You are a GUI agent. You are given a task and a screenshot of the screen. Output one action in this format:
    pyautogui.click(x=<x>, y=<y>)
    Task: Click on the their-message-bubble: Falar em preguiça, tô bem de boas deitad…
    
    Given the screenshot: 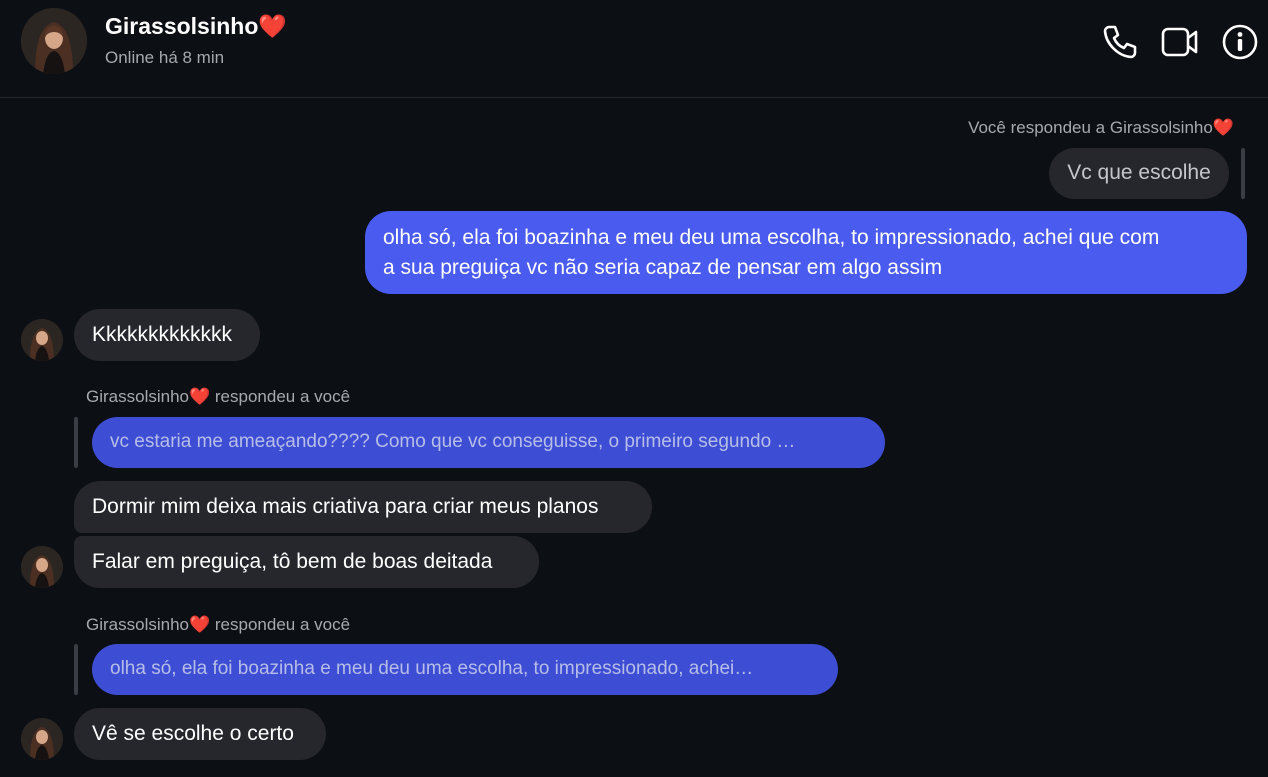 What is the action you would take?
    pyautogui.click(x=306, y=562)
    